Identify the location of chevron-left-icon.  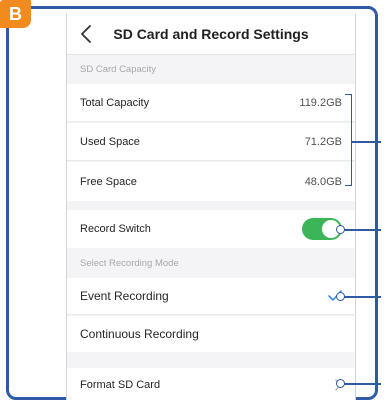
(87, 34).